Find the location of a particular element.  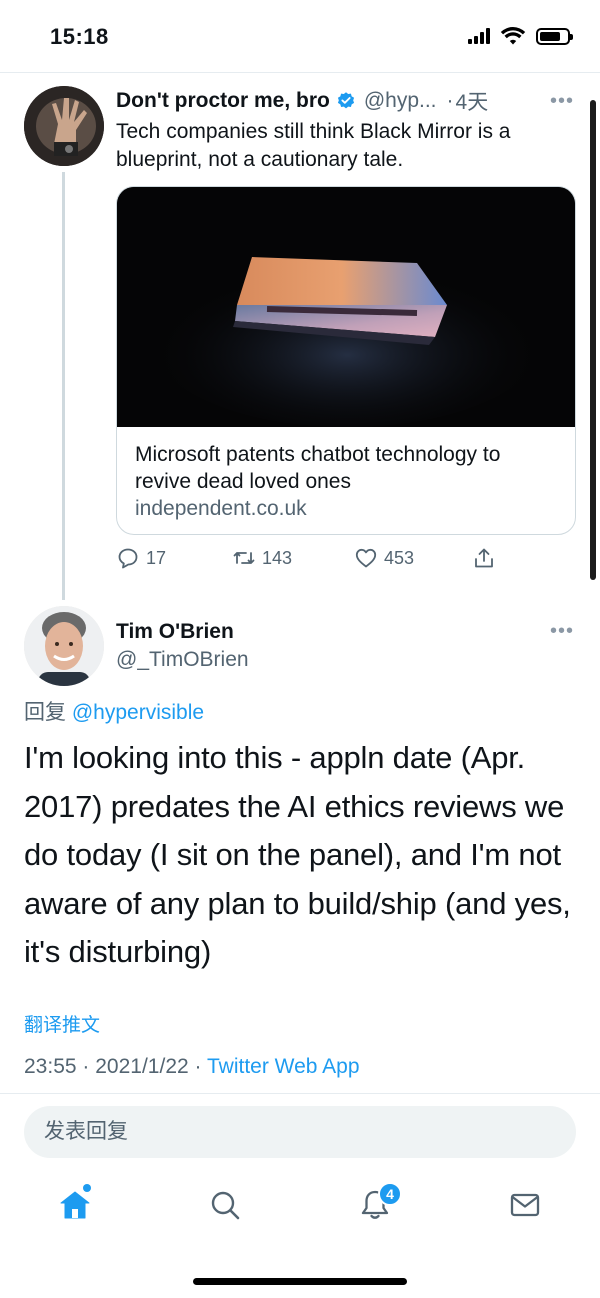

tab-messages is located at coordinates (525, 1205).